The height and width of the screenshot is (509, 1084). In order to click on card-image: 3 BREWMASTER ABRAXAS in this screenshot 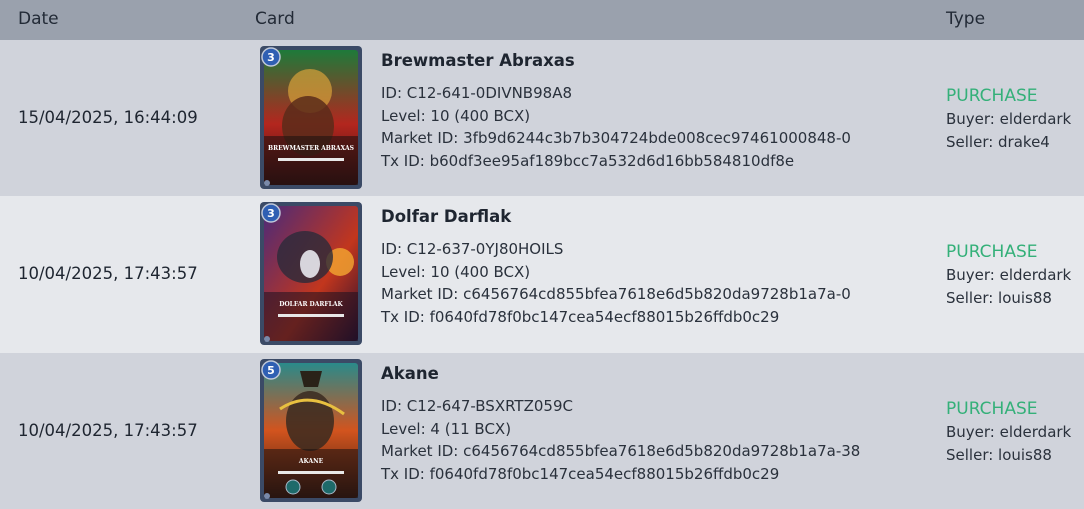, I will do `click(311, 117)`.